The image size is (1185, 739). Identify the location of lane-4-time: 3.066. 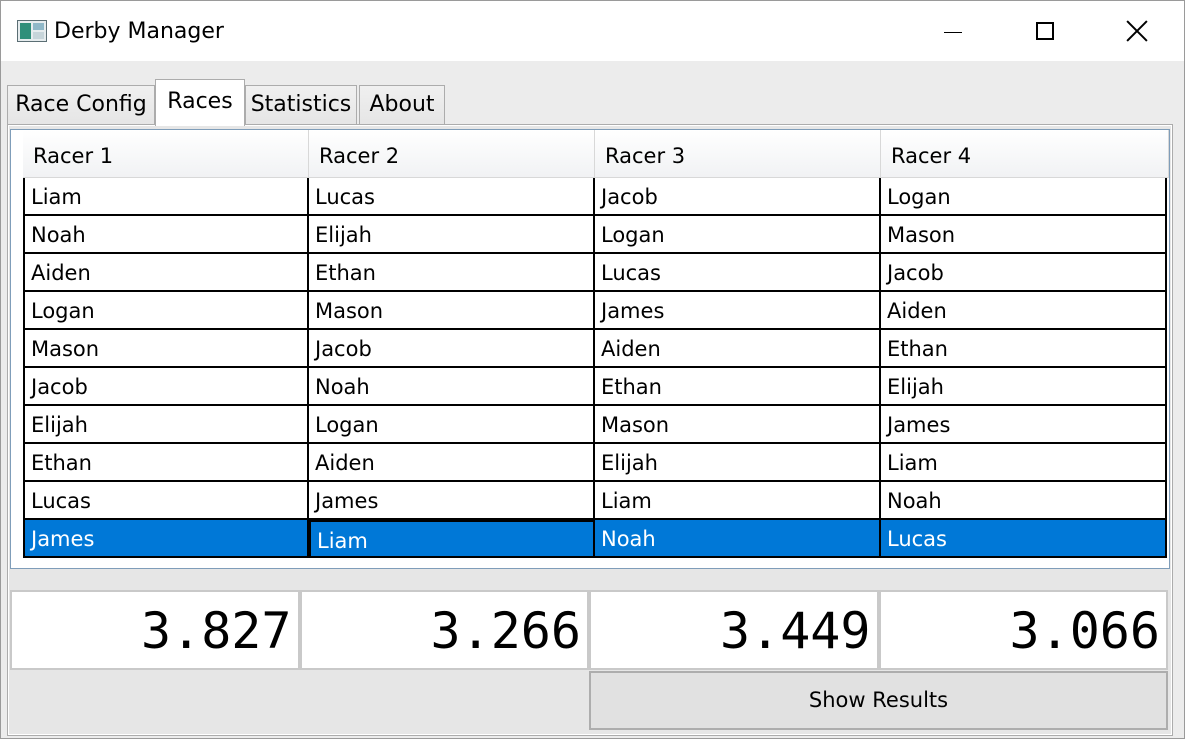
(1023, 630).